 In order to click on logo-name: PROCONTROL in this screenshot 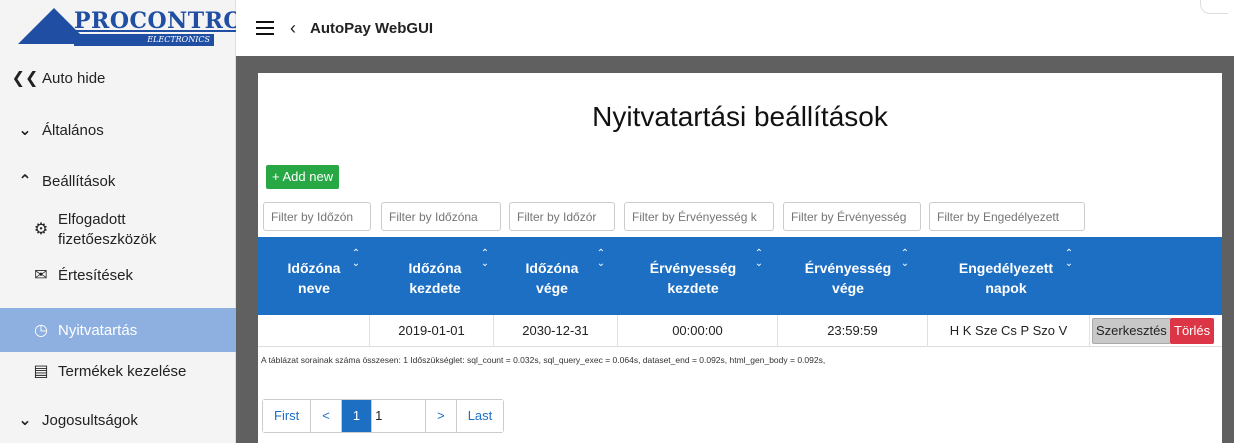, I will do `click(167, 21)`.